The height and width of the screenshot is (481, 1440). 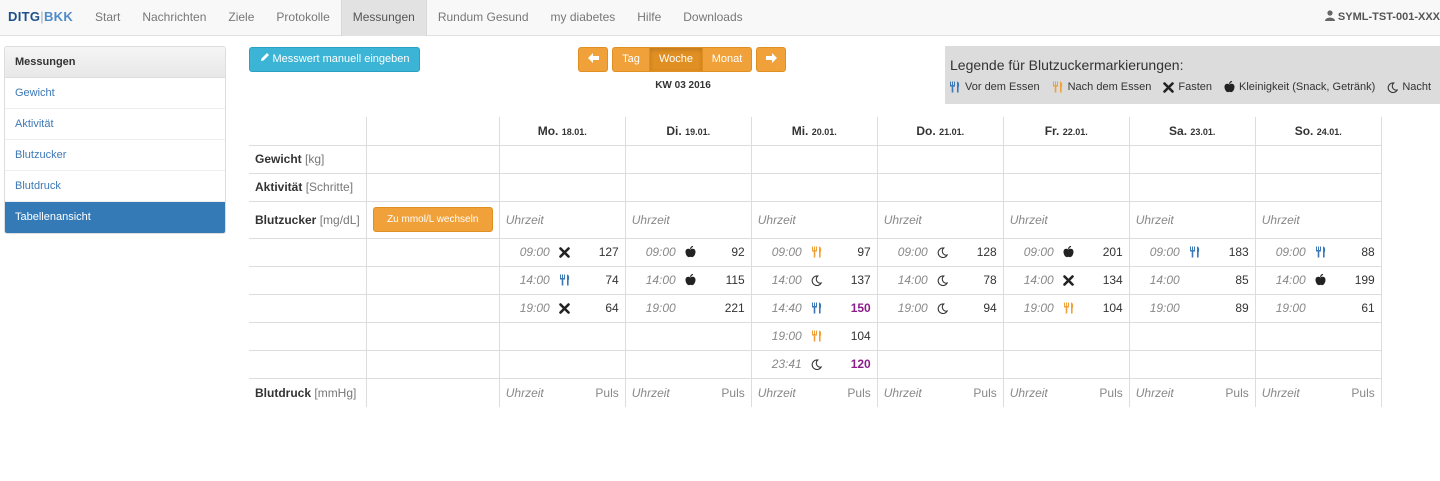 What do you see at coordinates (483, 18) in the screenshot?
I see `nav-rundum-gesund: Rundum Gesund` at bounding box center [483, 18].